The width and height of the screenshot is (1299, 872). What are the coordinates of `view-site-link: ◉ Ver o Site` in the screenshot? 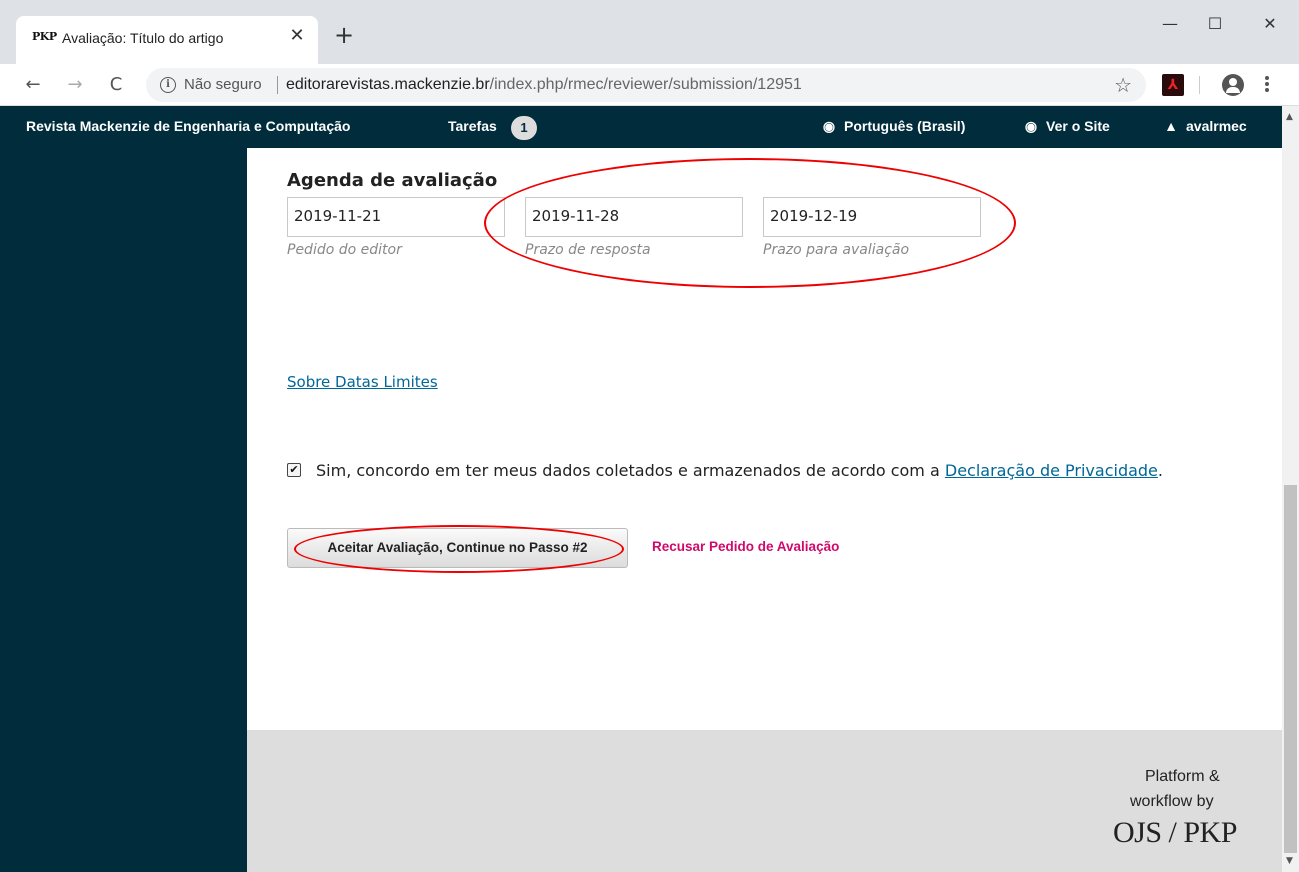 It's located at (1067, 126).